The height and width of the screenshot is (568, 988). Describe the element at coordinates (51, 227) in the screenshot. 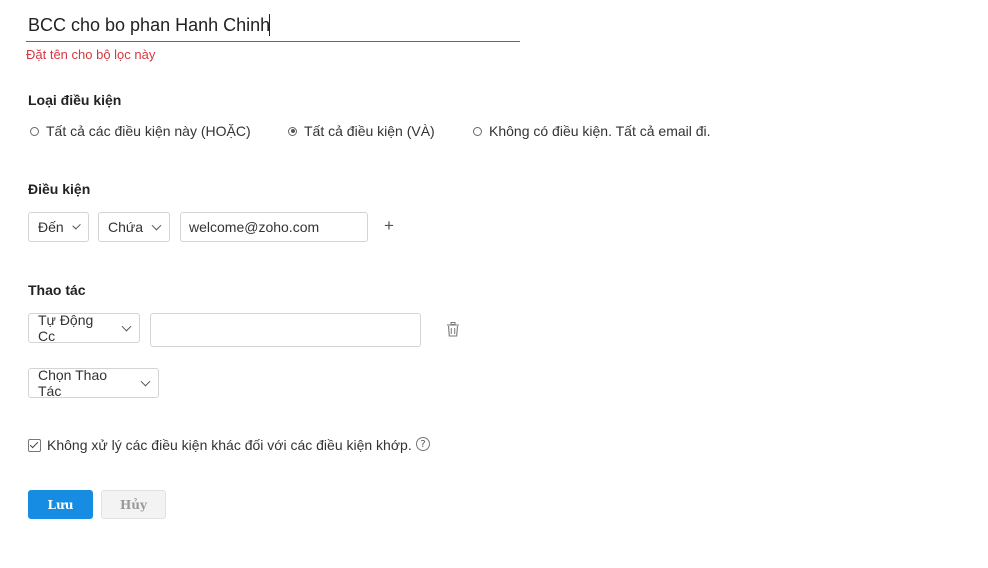

I see `condition-field-value: Đến` at that location.